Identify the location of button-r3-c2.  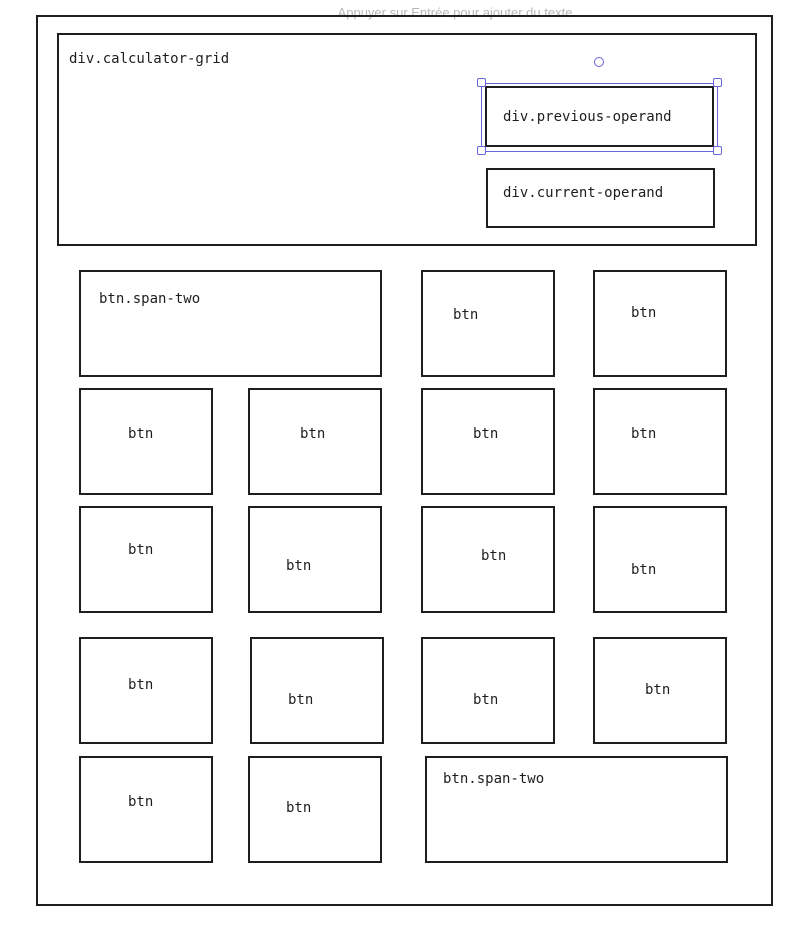
(315, 559).